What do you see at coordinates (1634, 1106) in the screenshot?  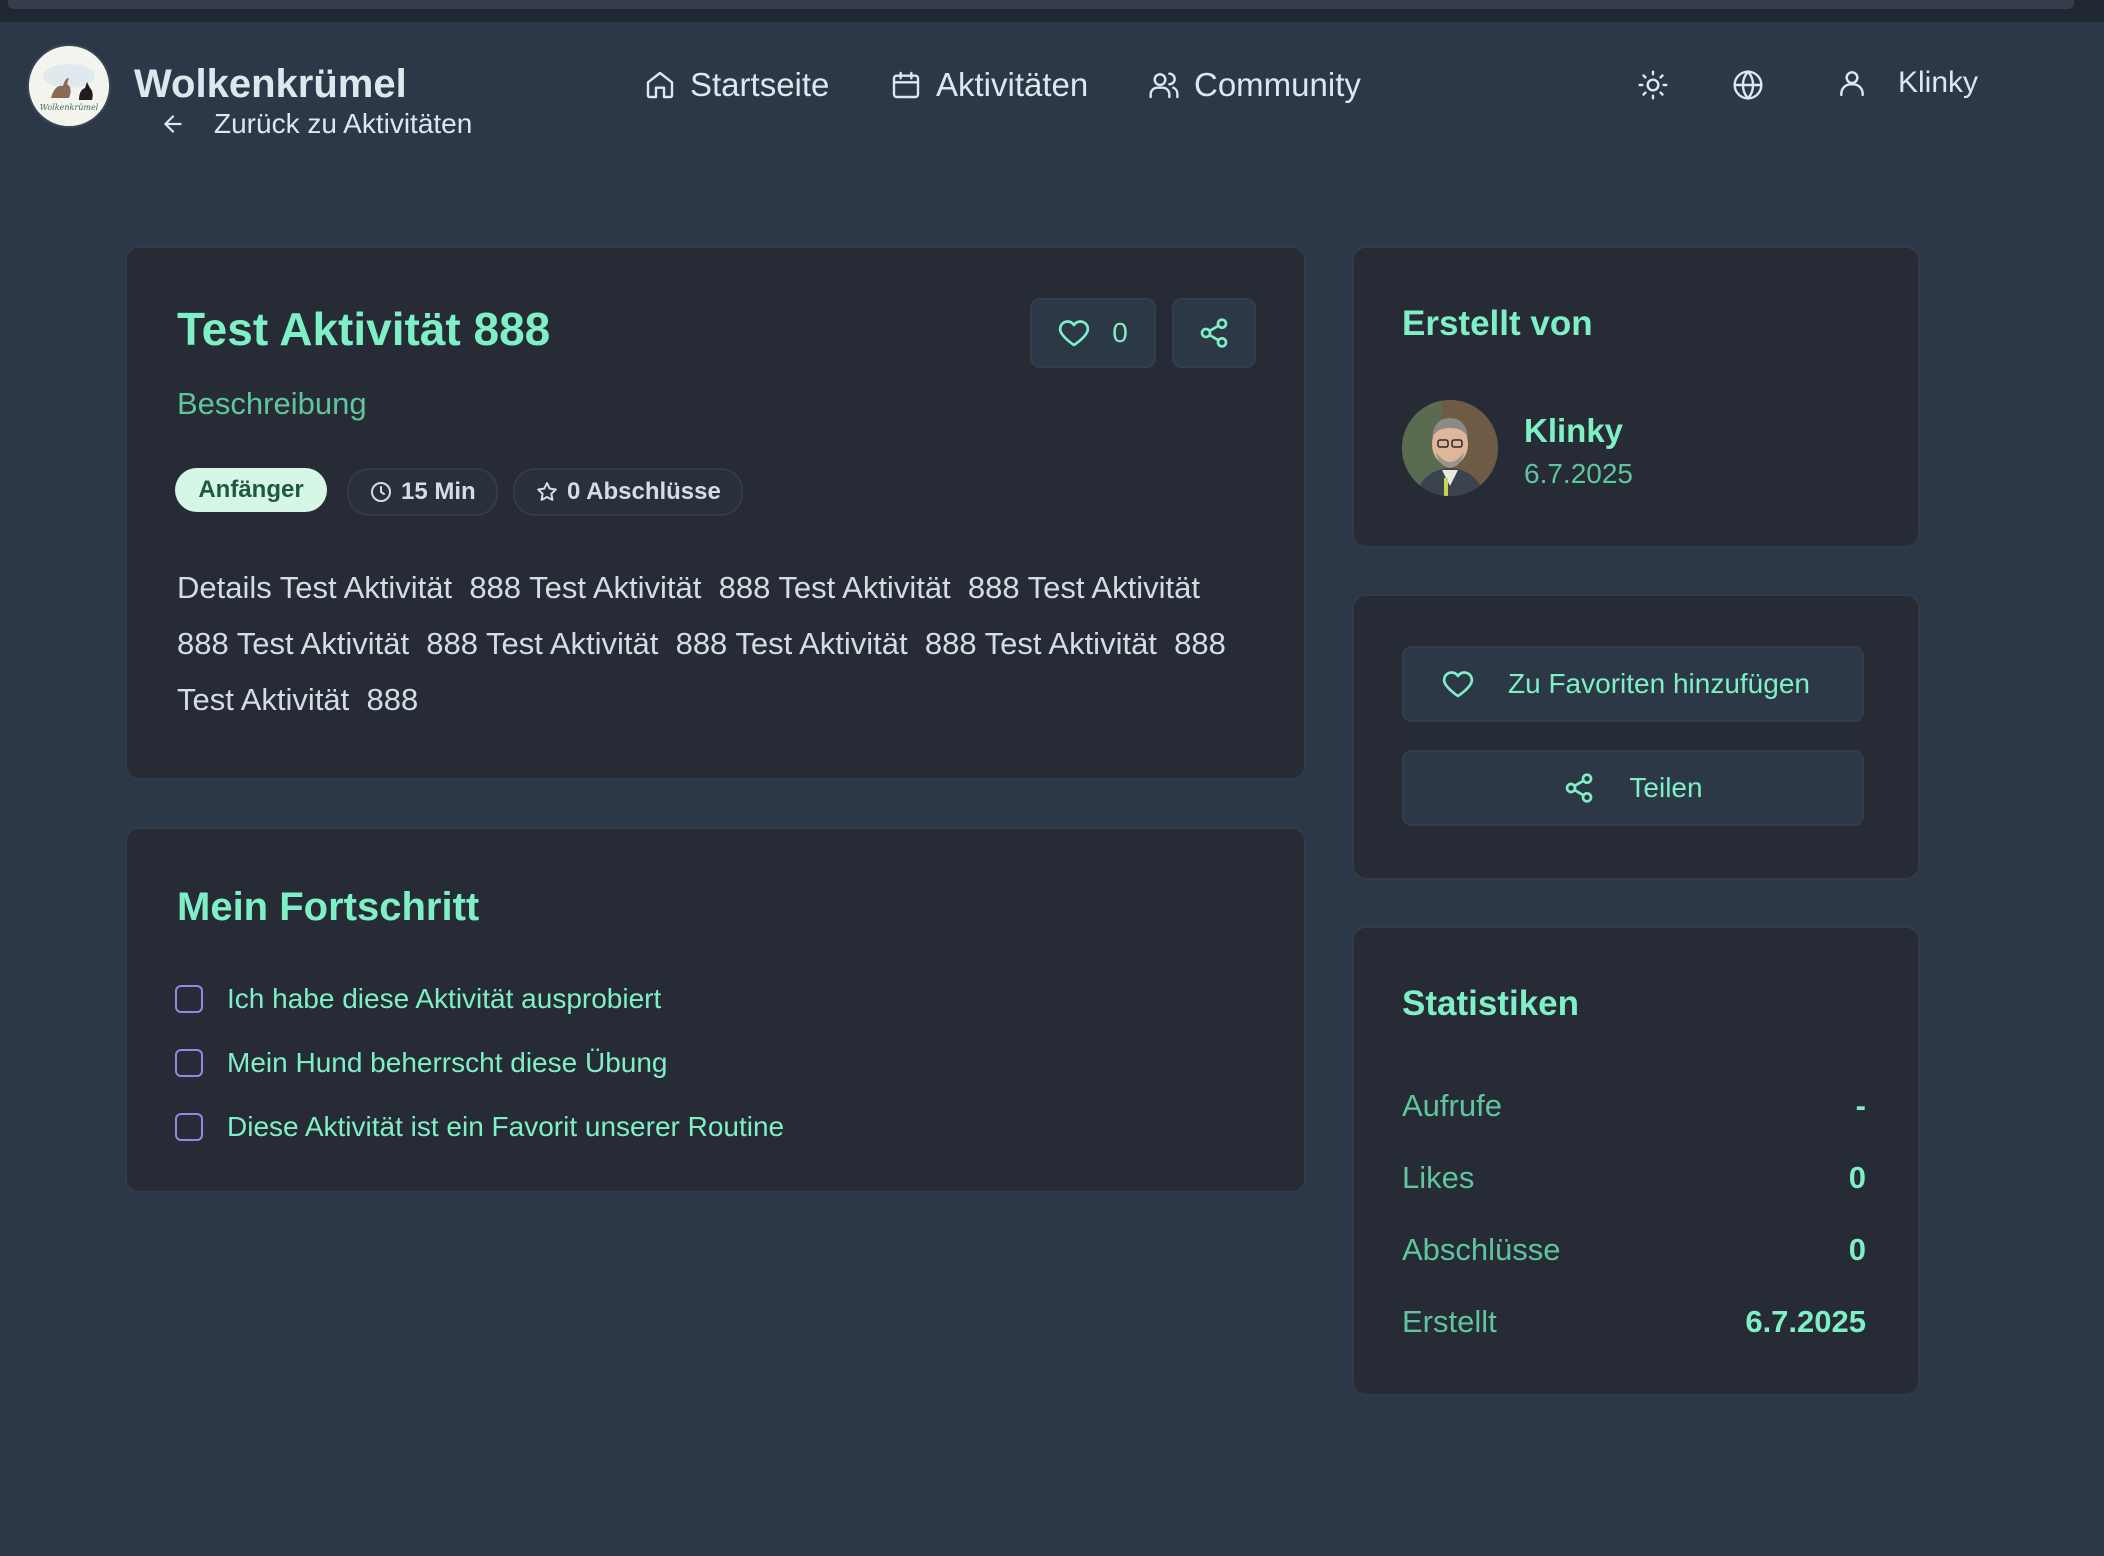 I see `stat-row-views: Aufrufe -` at bounding box center [1634, 1106].